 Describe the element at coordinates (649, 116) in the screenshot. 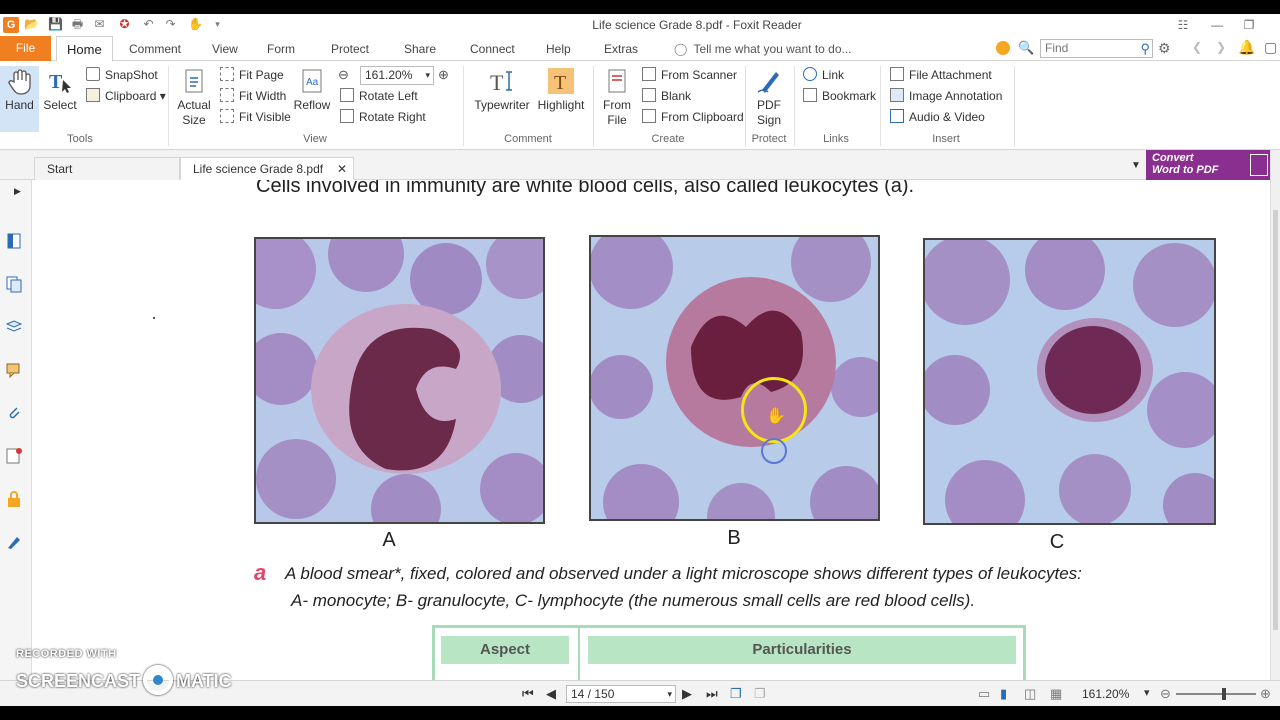

I see `clipboard-paste-icon` at that location.